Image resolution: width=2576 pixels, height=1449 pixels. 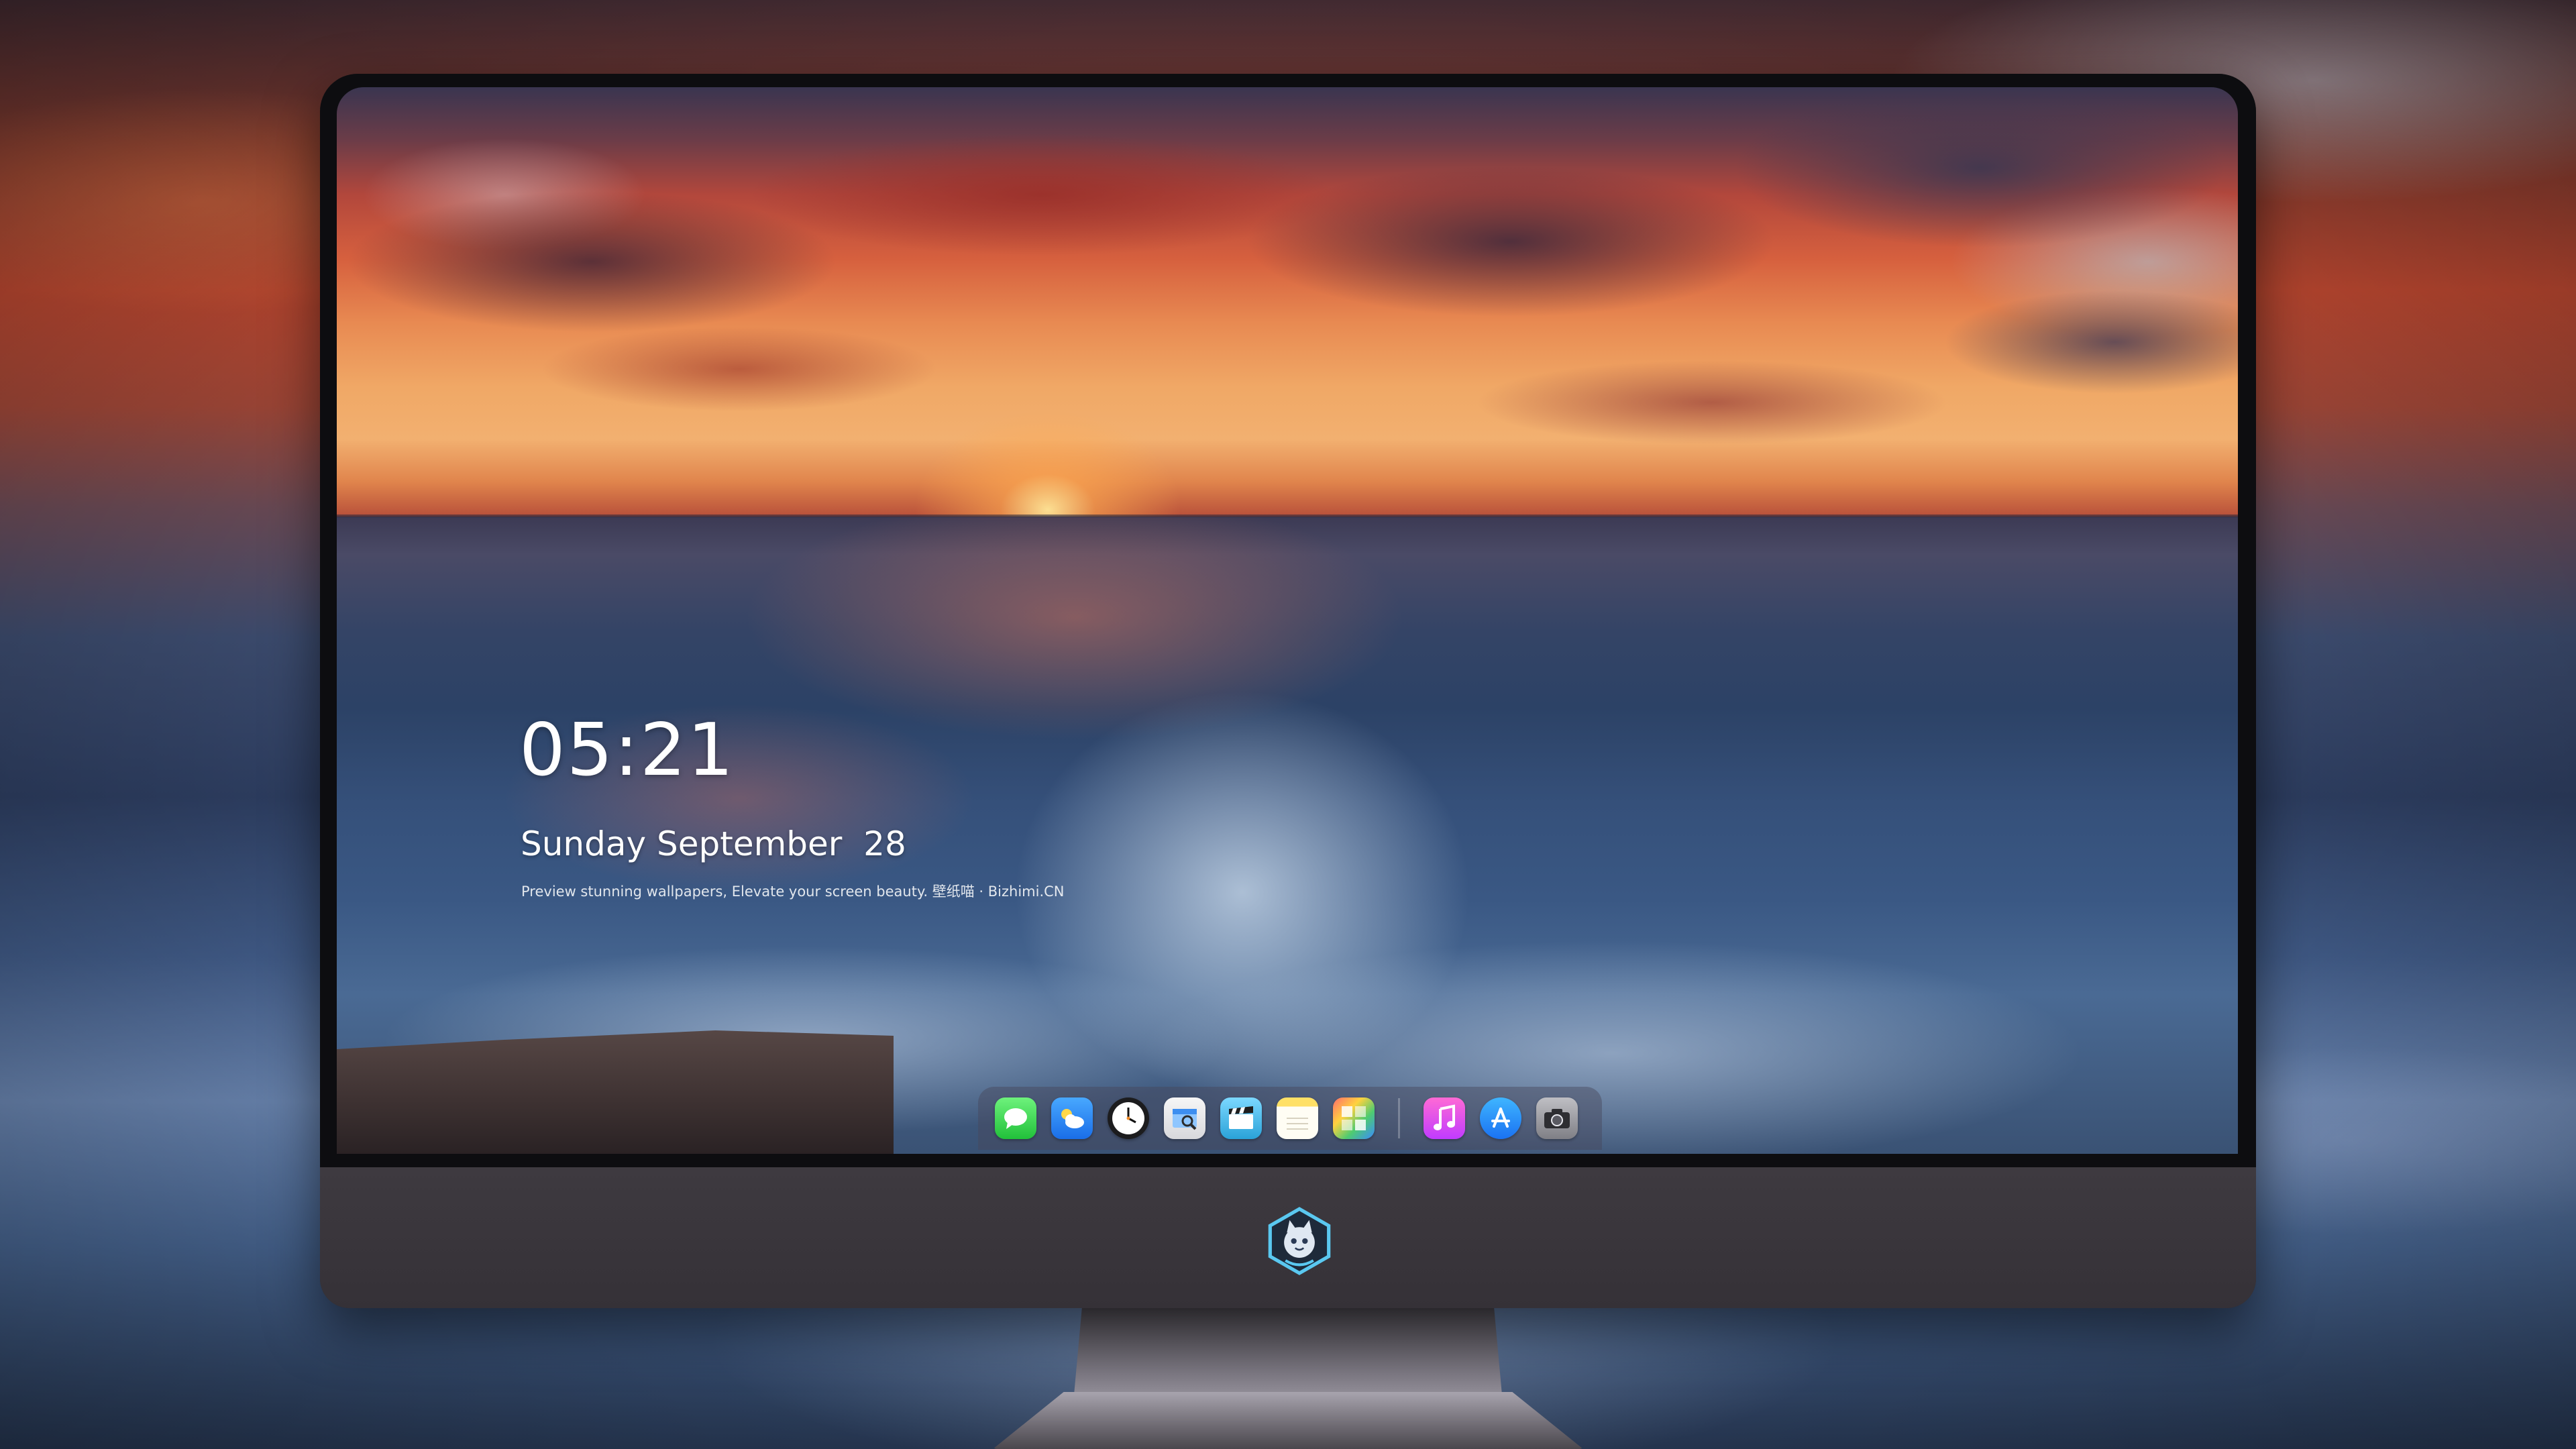 I want to click on photo-grid-icon, so click(x=1354, y=1118).